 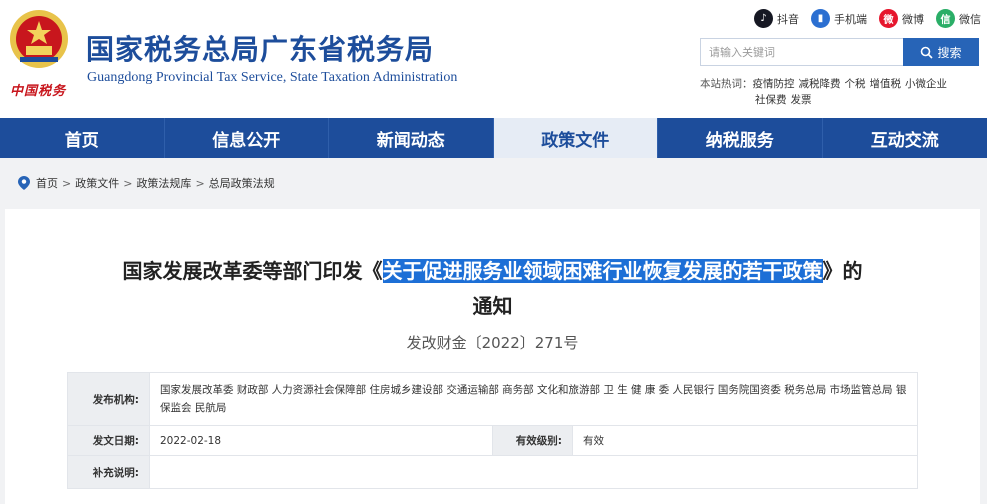 What do you see at coordinates (745, 440) in the screenshot?
I see `validity-value: 有效` at bounding box center [745, 440].